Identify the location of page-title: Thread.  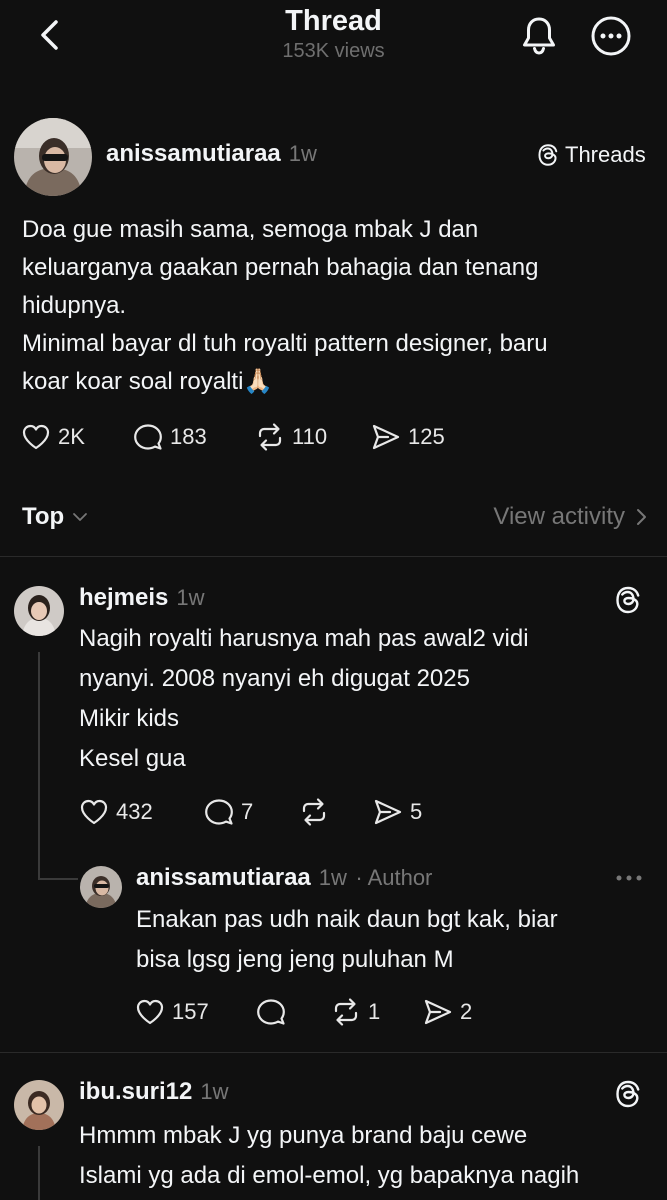
(333, 21).